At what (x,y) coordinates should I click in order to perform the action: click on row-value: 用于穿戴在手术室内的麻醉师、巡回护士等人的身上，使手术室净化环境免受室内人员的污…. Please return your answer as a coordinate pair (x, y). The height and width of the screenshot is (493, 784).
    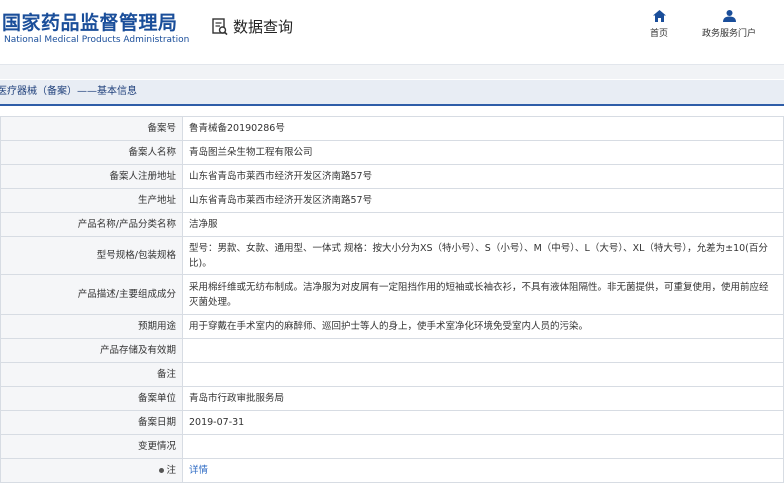
    Looking at the image, I should click on (483, 326).